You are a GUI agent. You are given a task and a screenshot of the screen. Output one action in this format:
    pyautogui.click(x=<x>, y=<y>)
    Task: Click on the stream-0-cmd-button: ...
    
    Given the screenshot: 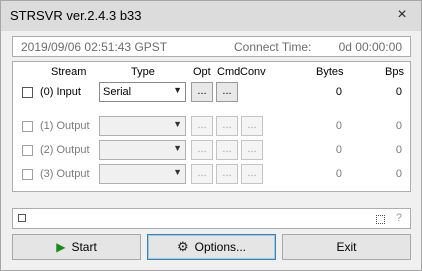 What is the action you would take?
    pyautogui.click(x=227, y=92)
    